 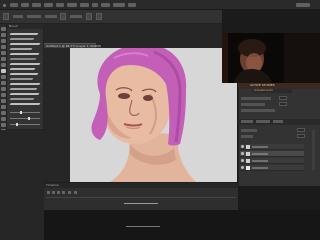 What do you see at coordinates (3, 35) in the screenshot?
I see `marquee-tool-icon` at bounding box center [3, 35].